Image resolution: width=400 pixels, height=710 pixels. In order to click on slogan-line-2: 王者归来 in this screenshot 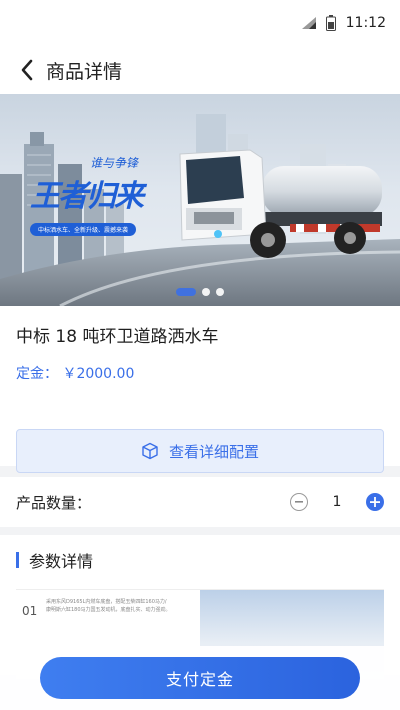, I will do `click(87, 196)`.